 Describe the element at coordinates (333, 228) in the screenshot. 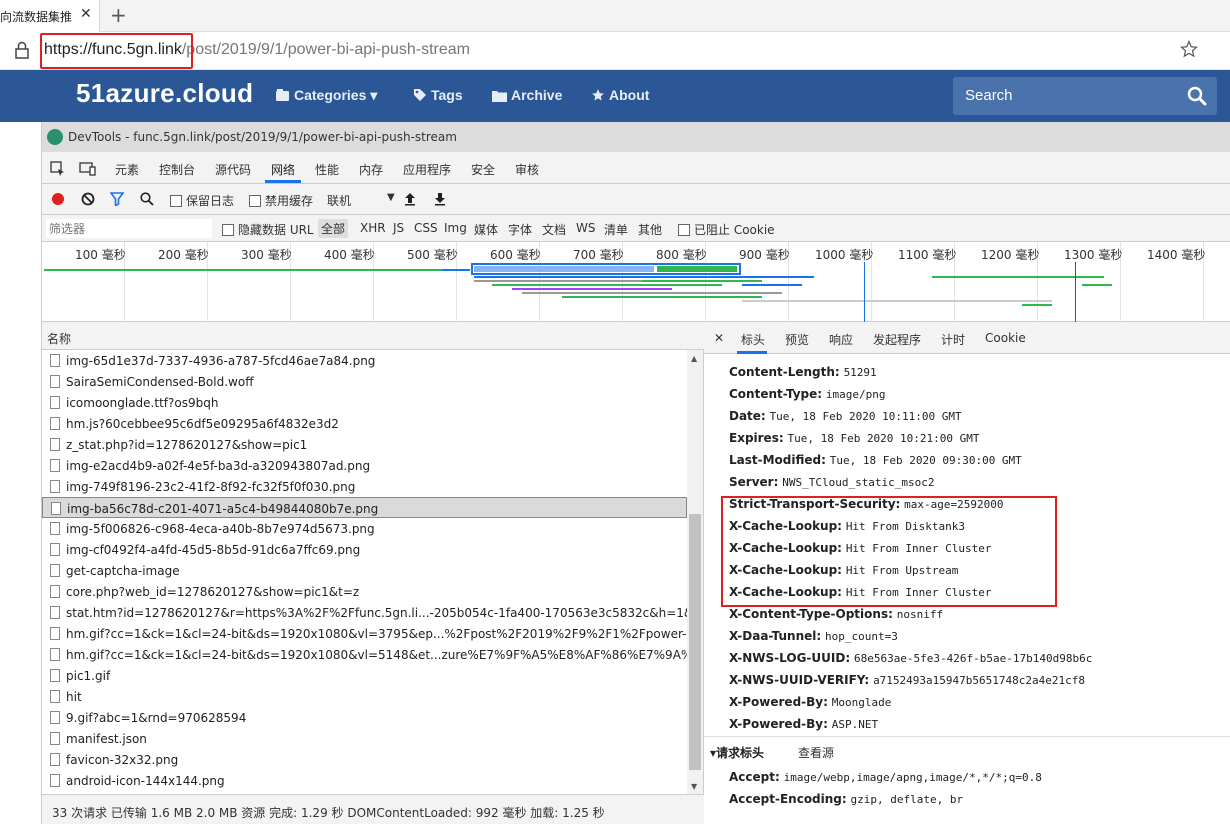

I see `filter-type-all: 全部` at that location.